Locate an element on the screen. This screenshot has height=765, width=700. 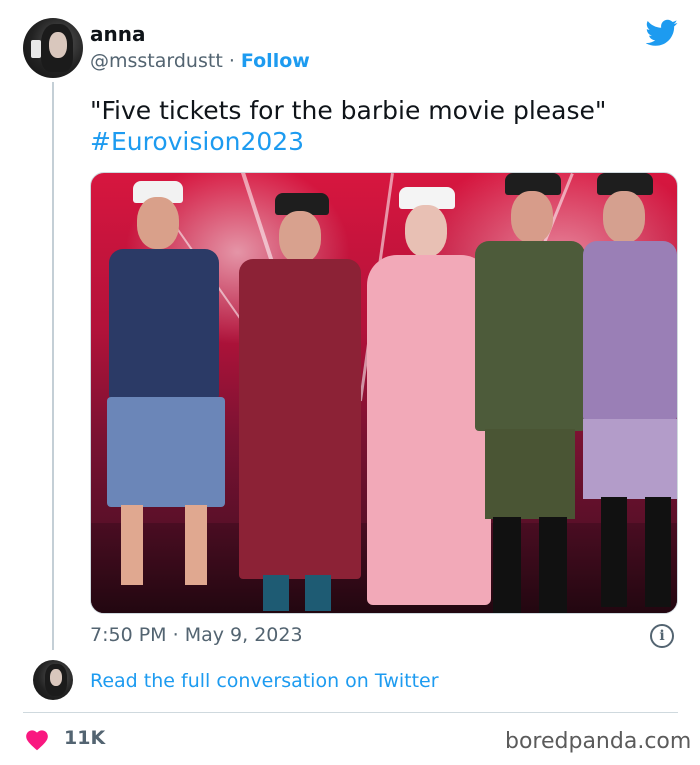
hashtag-link: #Eurovision2023 is located at coordinates (385, 141).